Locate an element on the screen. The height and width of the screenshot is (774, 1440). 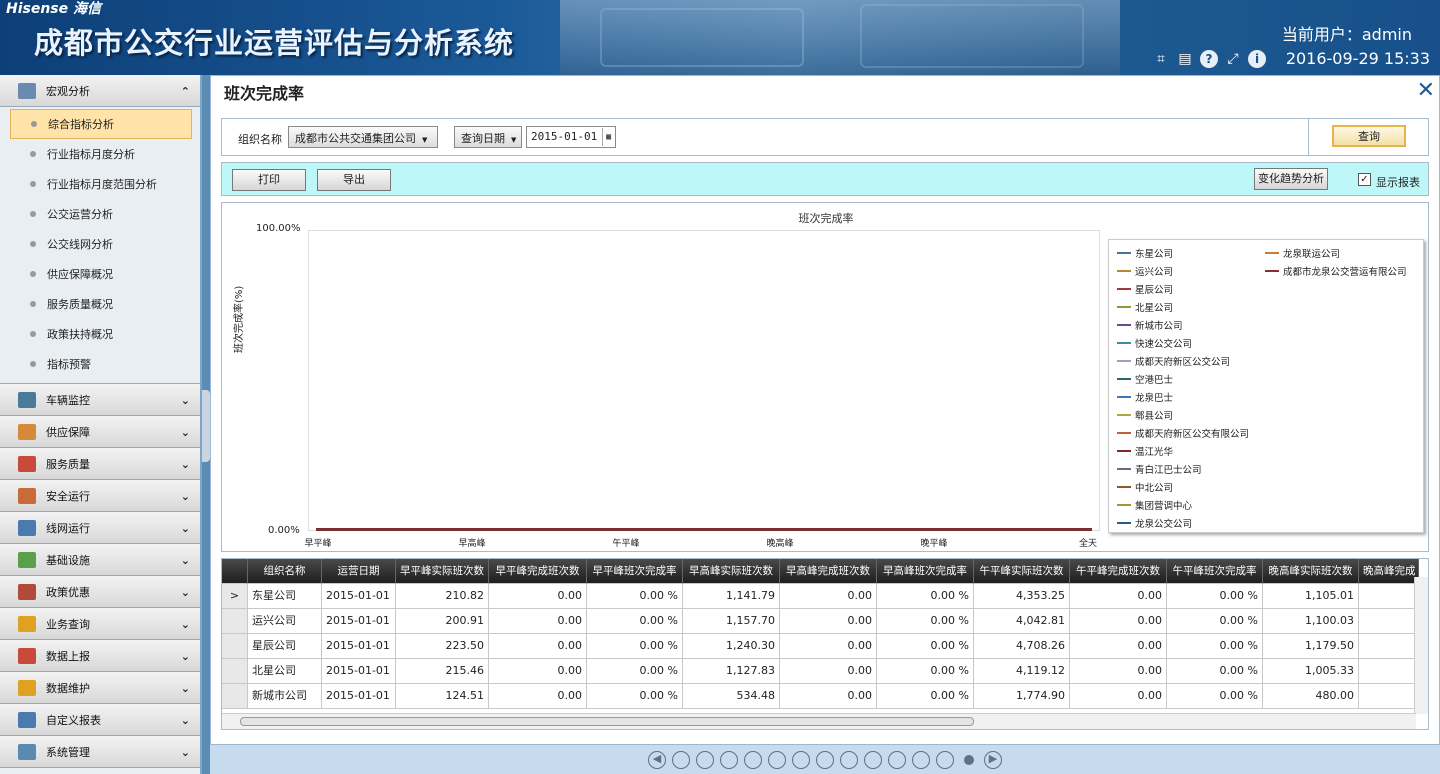
help-icon: ? is located at coordinates (1209, 59).